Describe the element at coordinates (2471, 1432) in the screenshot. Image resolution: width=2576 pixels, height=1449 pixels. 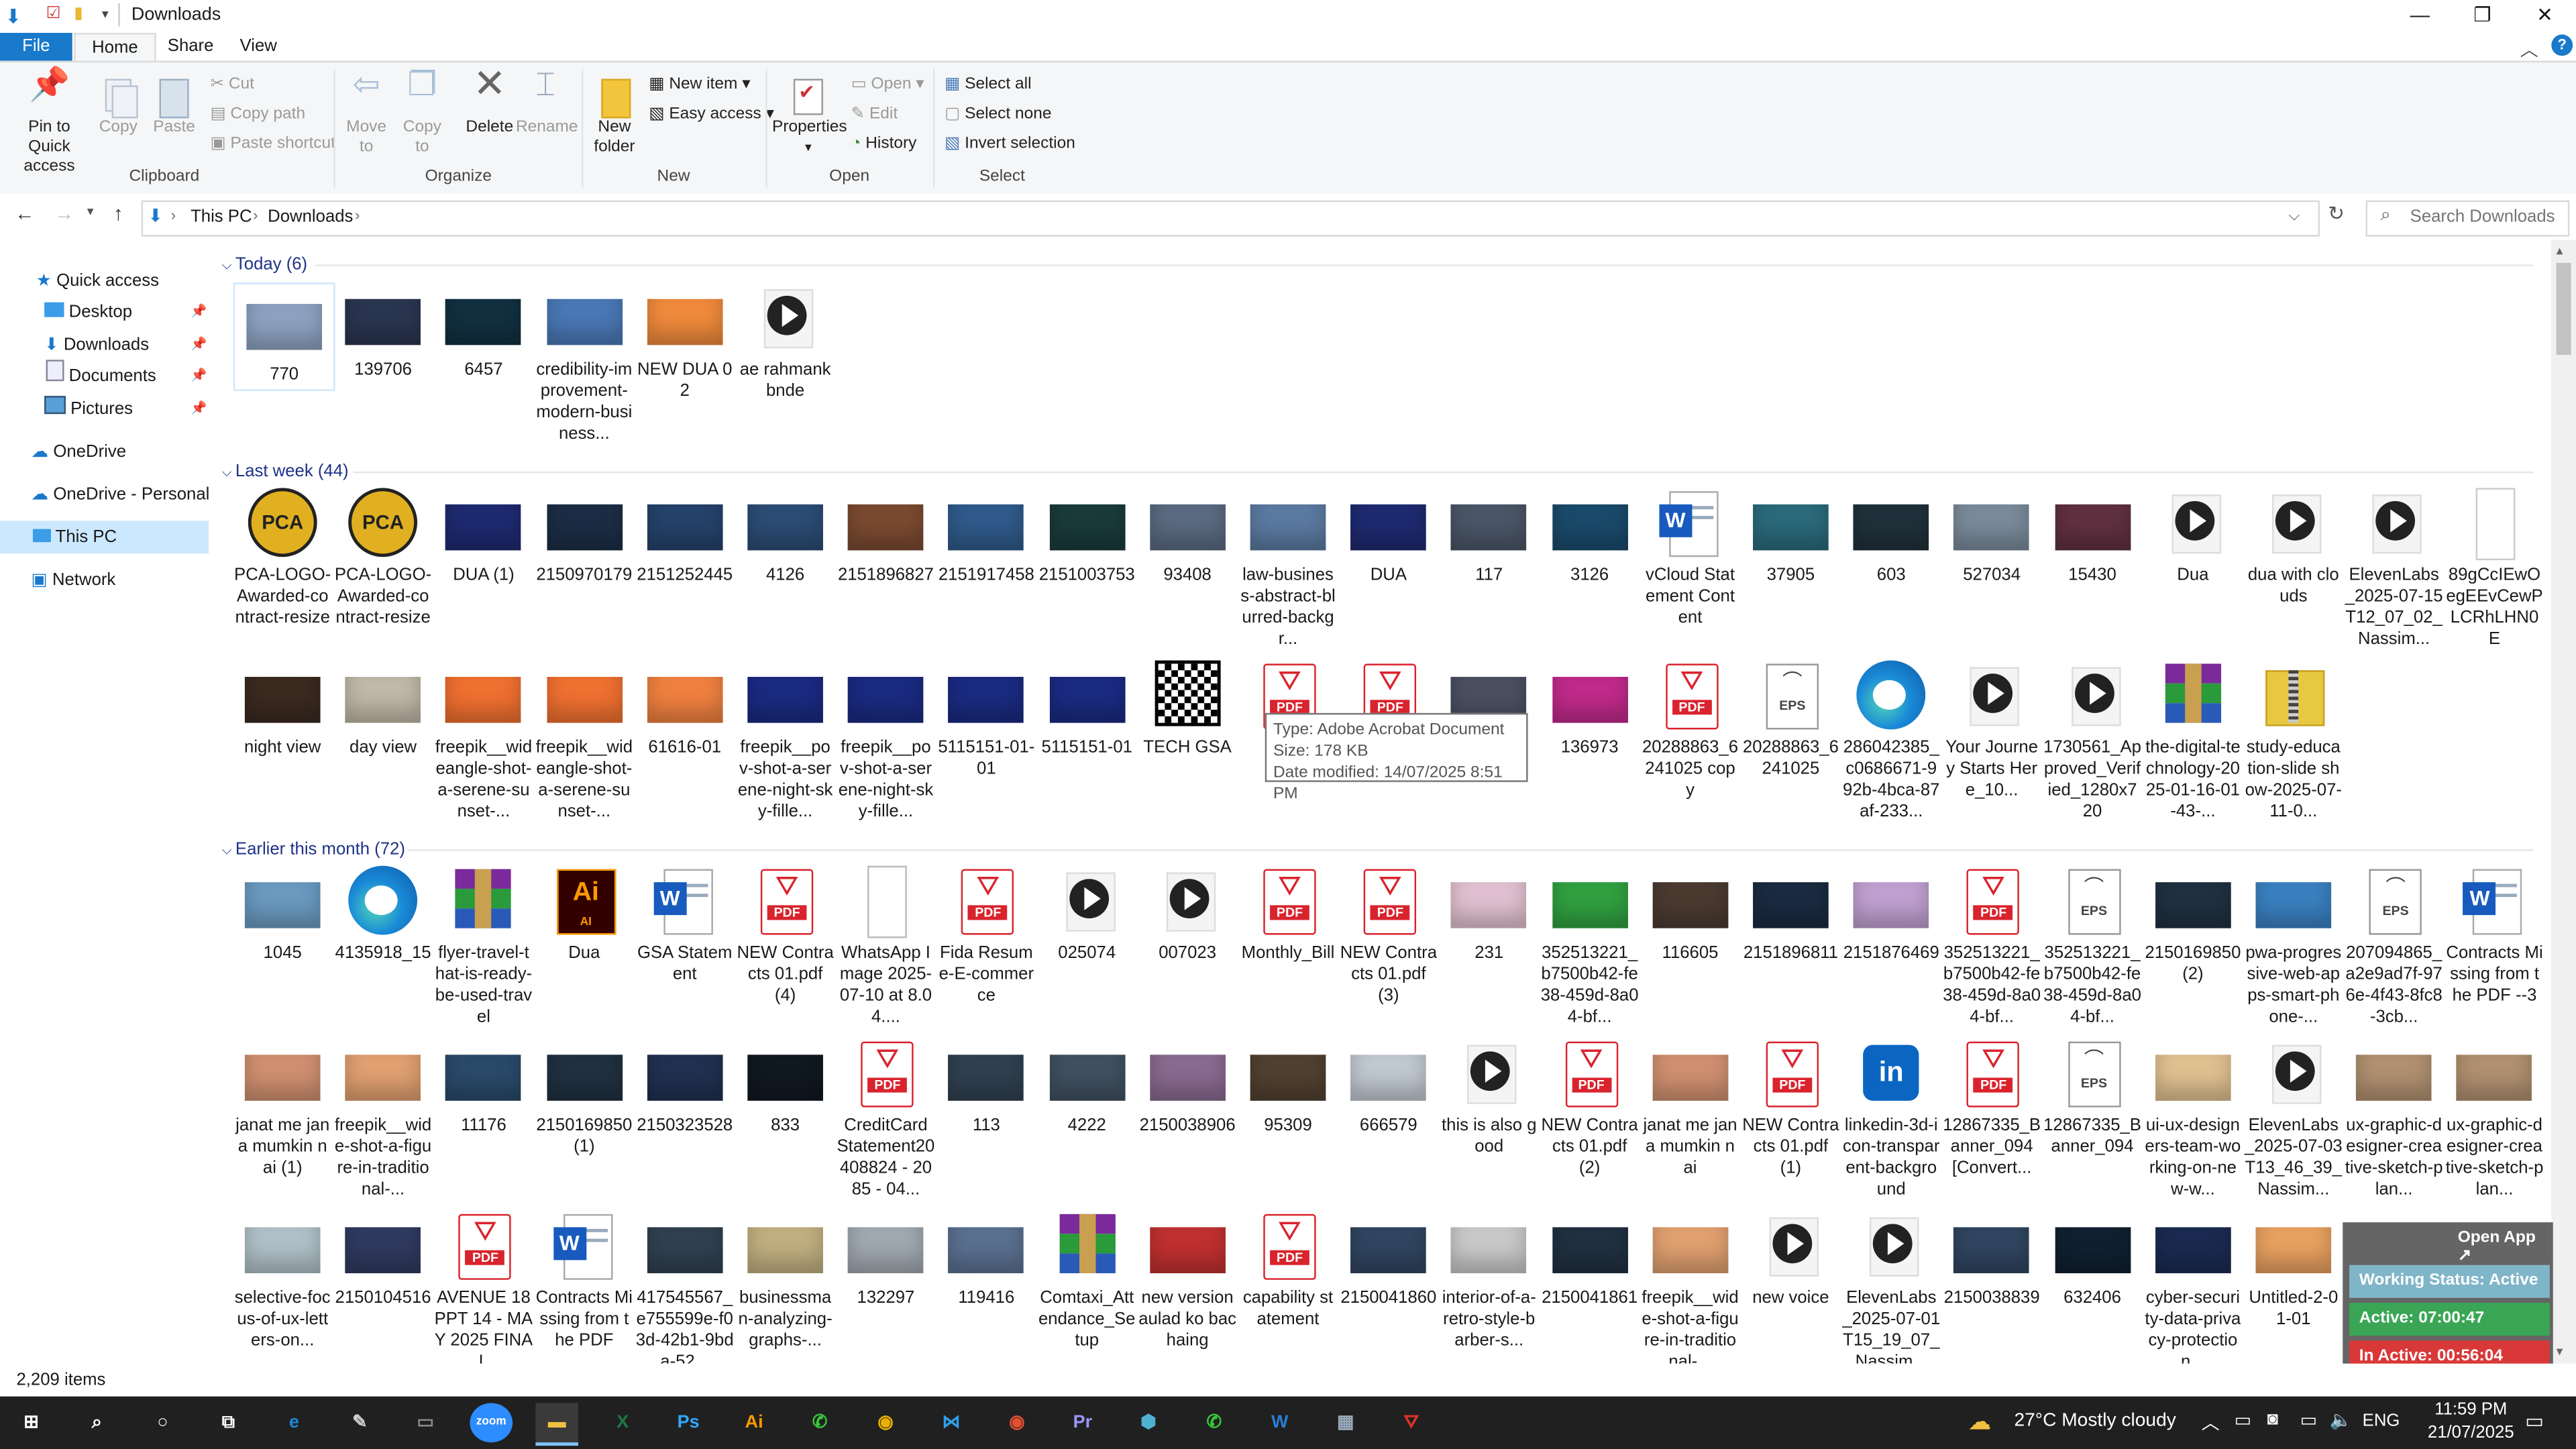
I see `clock-date: 21/07/2025` at that location.